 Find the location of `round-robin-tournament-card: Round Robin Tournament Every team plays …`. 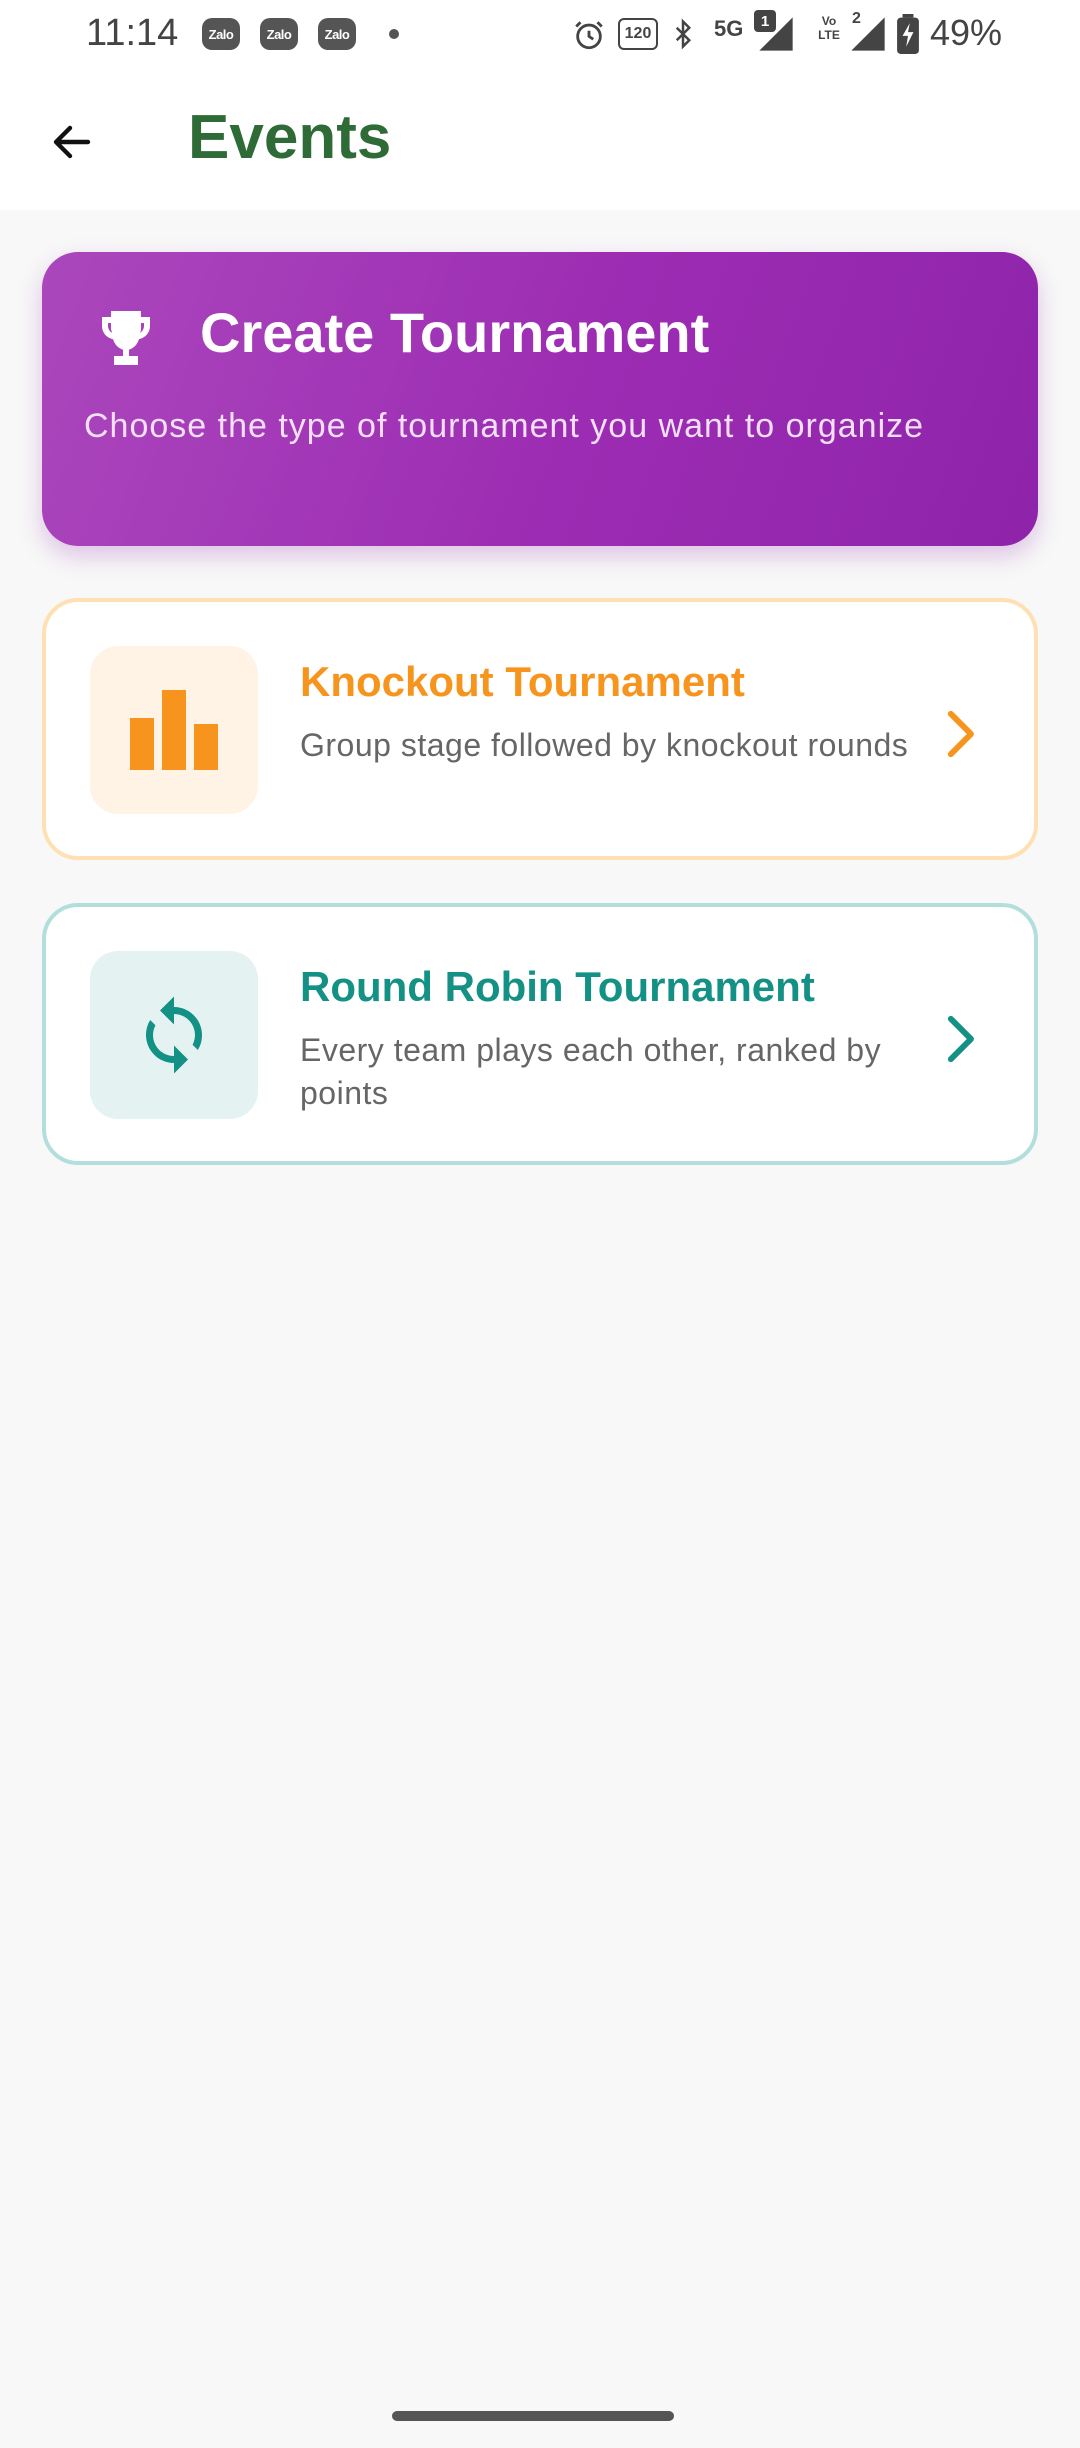

round-robin-tournament-card: Round Robin Tournament Every team plays … is located at coordinates (540, 1034).